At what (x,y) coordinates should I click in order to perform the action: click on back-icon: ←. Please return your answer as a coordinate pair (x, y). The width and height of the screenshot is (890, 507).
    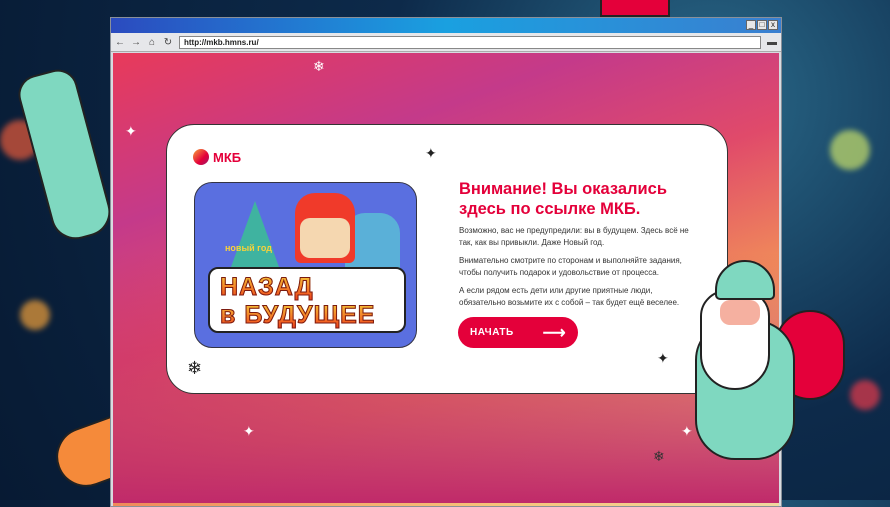
    Looking at the image, I should click on (120, 42).